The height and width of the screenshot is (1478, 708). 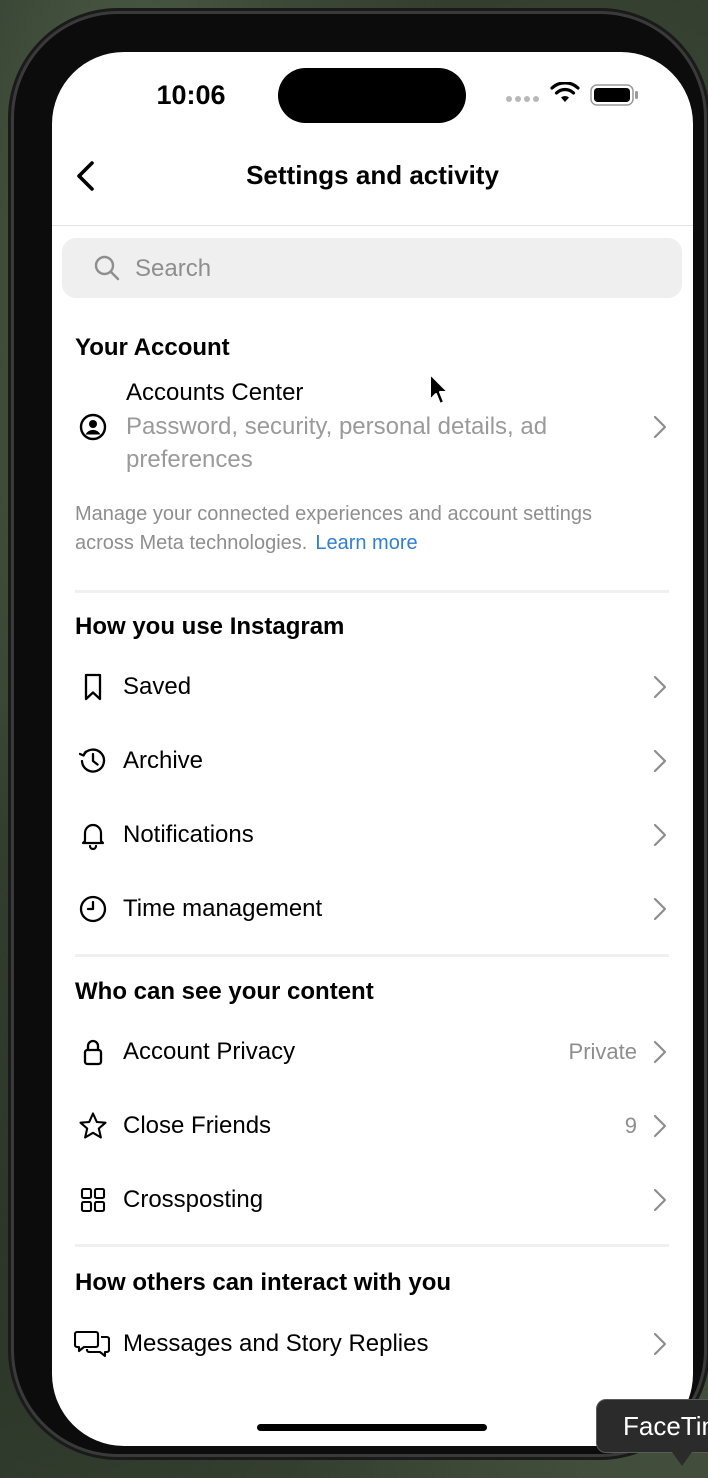 I want to click on row-messages-story-replies: Messages and Story Replies, so click(x=372, y=1344).